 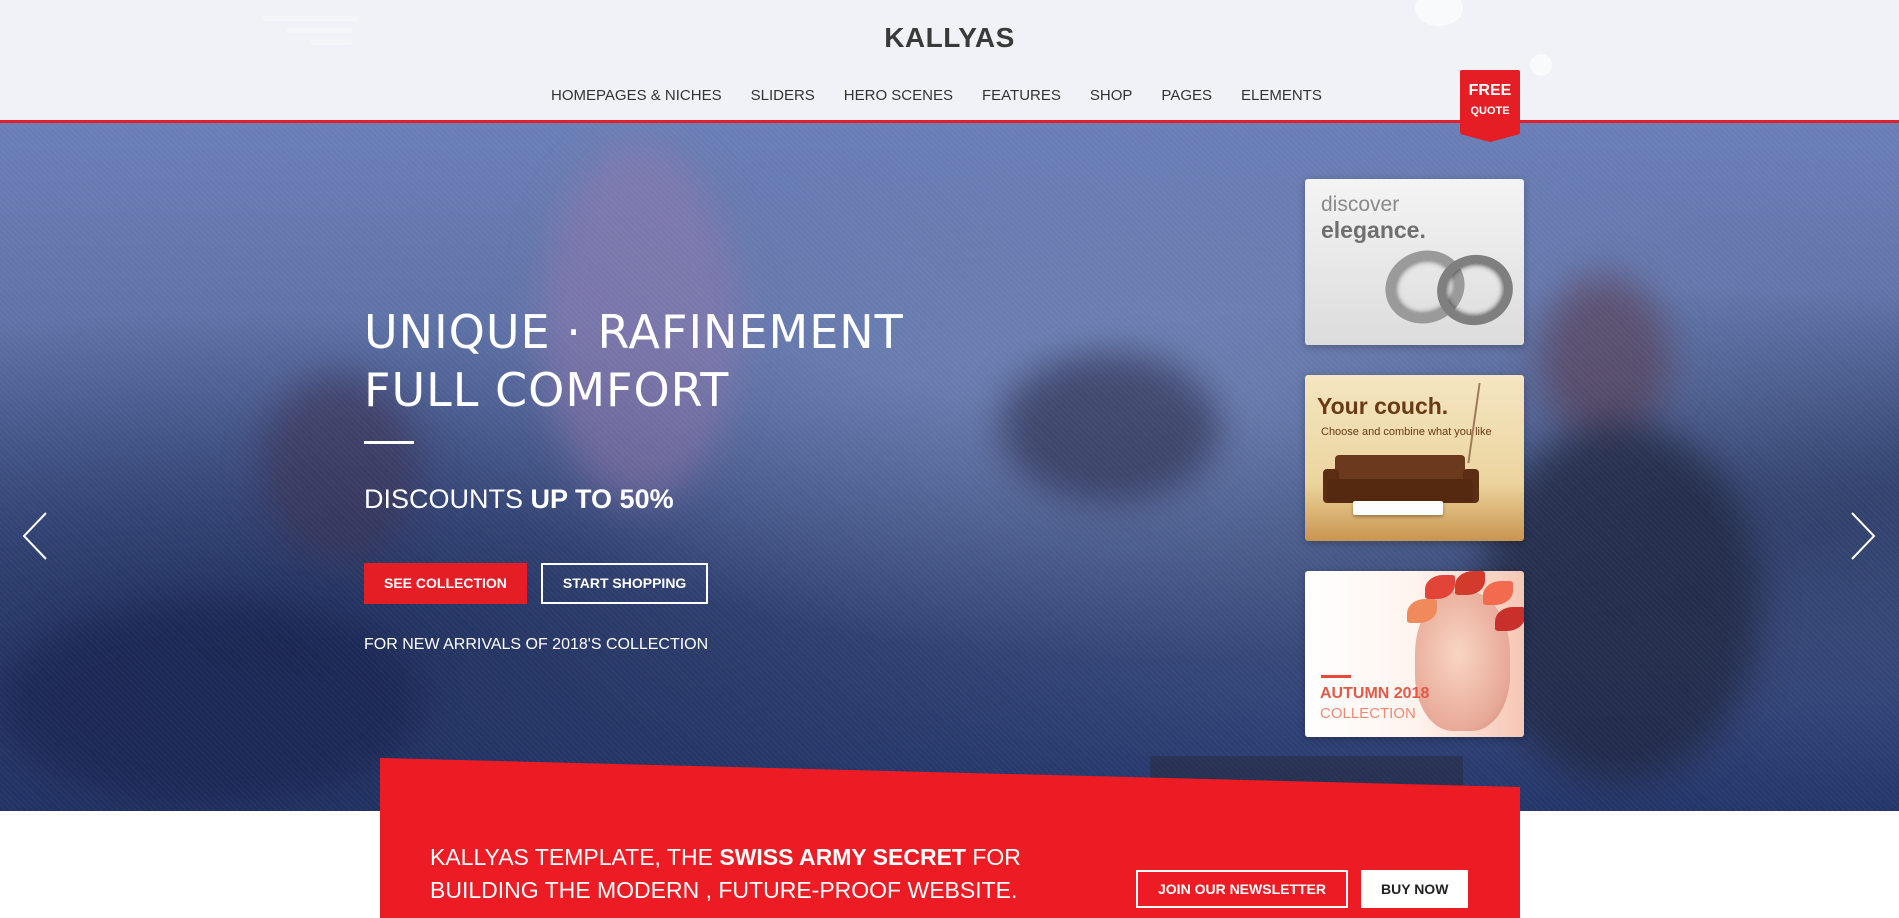 What do you see at coordinates (1281, 95) in the screenshot?
I see `nav-item-elements: ELEMENTS` at bounding box center [1281, 95].